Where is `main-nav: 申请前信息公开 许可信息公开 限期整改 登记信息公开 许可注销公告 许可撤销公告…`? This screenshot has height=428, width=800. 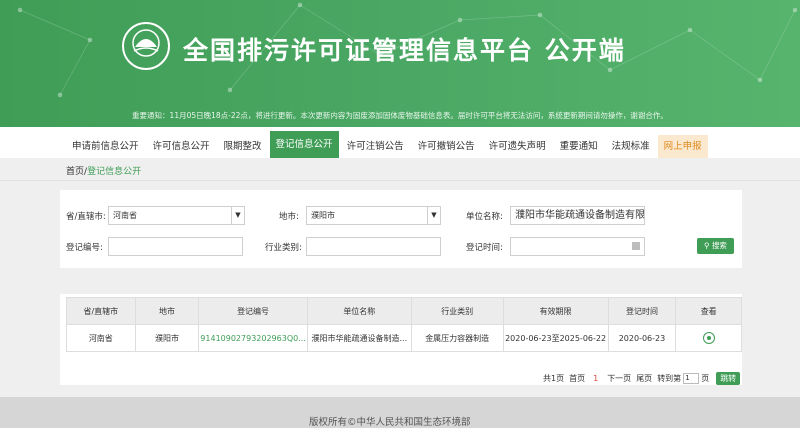
main-nav: 申请前信息公开 许可信息公开 限期整改 登记信息公开 许可注销公告 许可撤销公告… is located at coordinates (400, 142).